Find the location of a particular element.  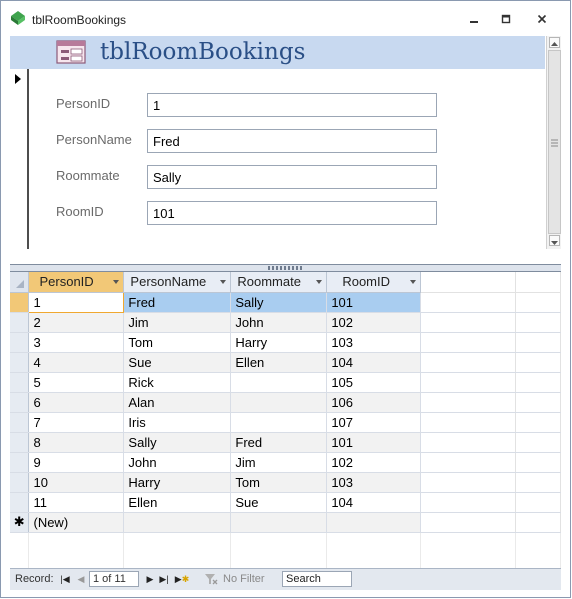

table-row: 5 Rick 105 is located at coordinates (285, 382).